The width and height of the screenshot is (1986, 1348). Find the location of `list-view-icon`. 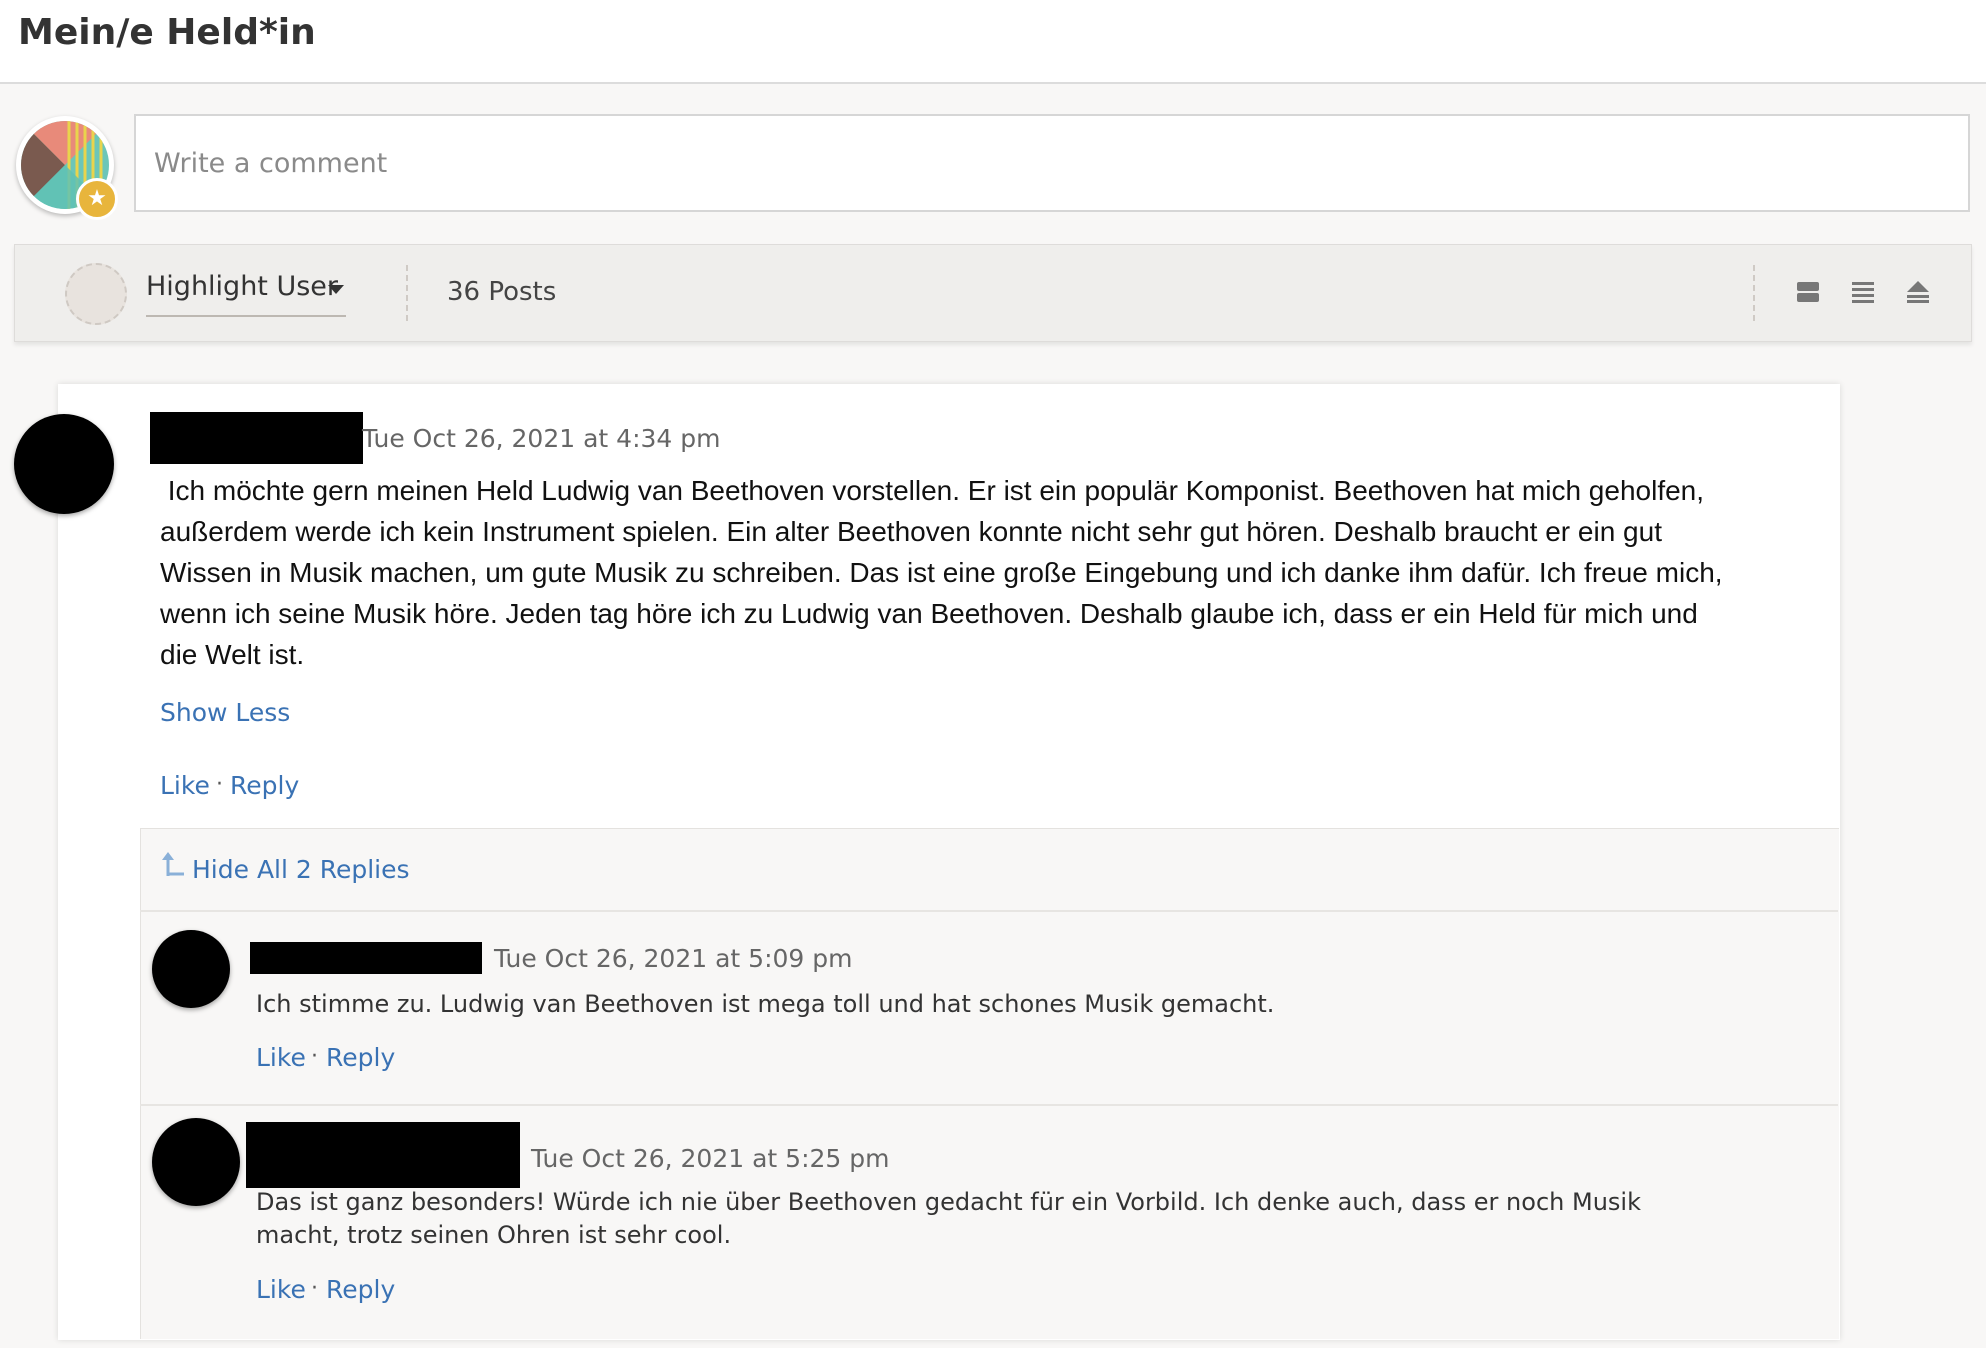

list-view-icon is located at coordinates (1863, 292).